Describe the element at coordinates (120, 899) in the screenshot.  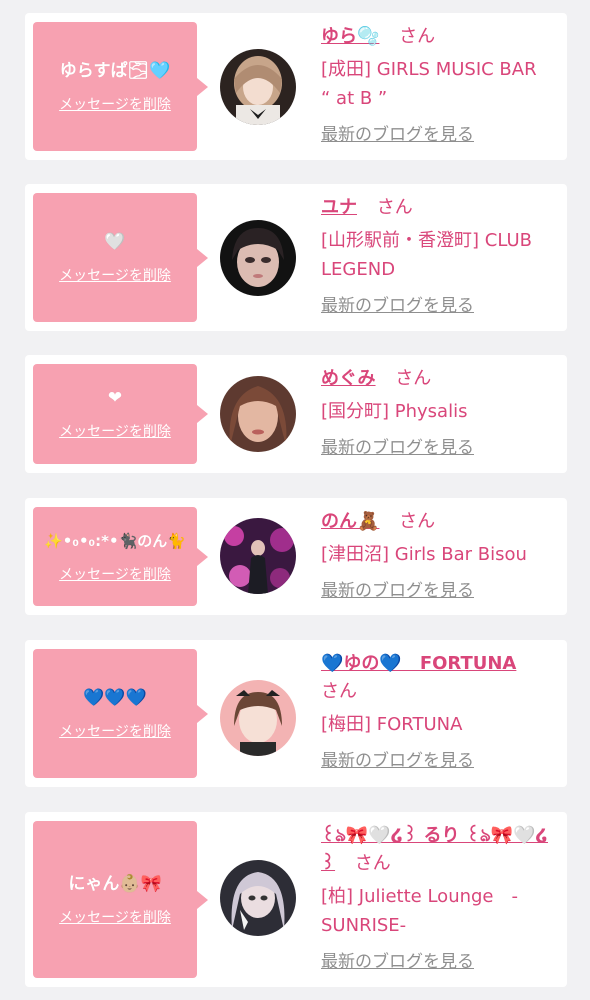
I see `message-bubble: にゃん👶🏼🎀 メッセージを削除` at that location.